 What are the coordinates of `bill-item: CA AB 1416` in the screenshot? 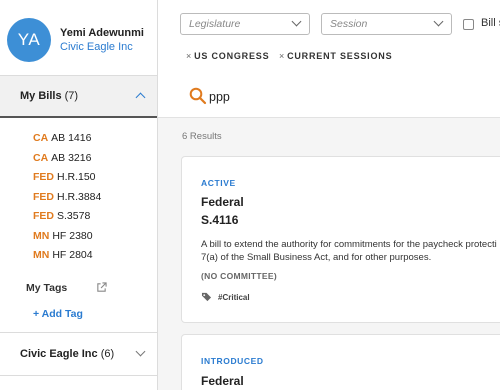 It's located at (67, 139).